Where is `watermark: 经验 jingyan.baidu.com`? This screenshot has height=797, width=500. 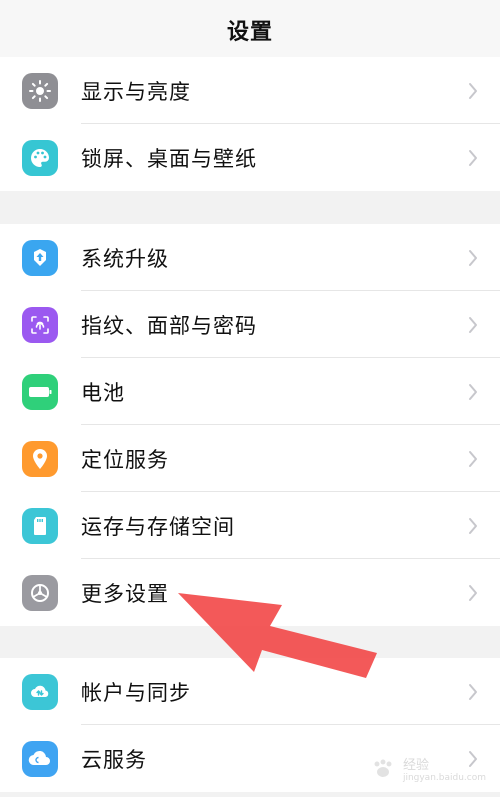
watermark: 经验 jingyan.baidu.com is located at coordinates (427, 768).